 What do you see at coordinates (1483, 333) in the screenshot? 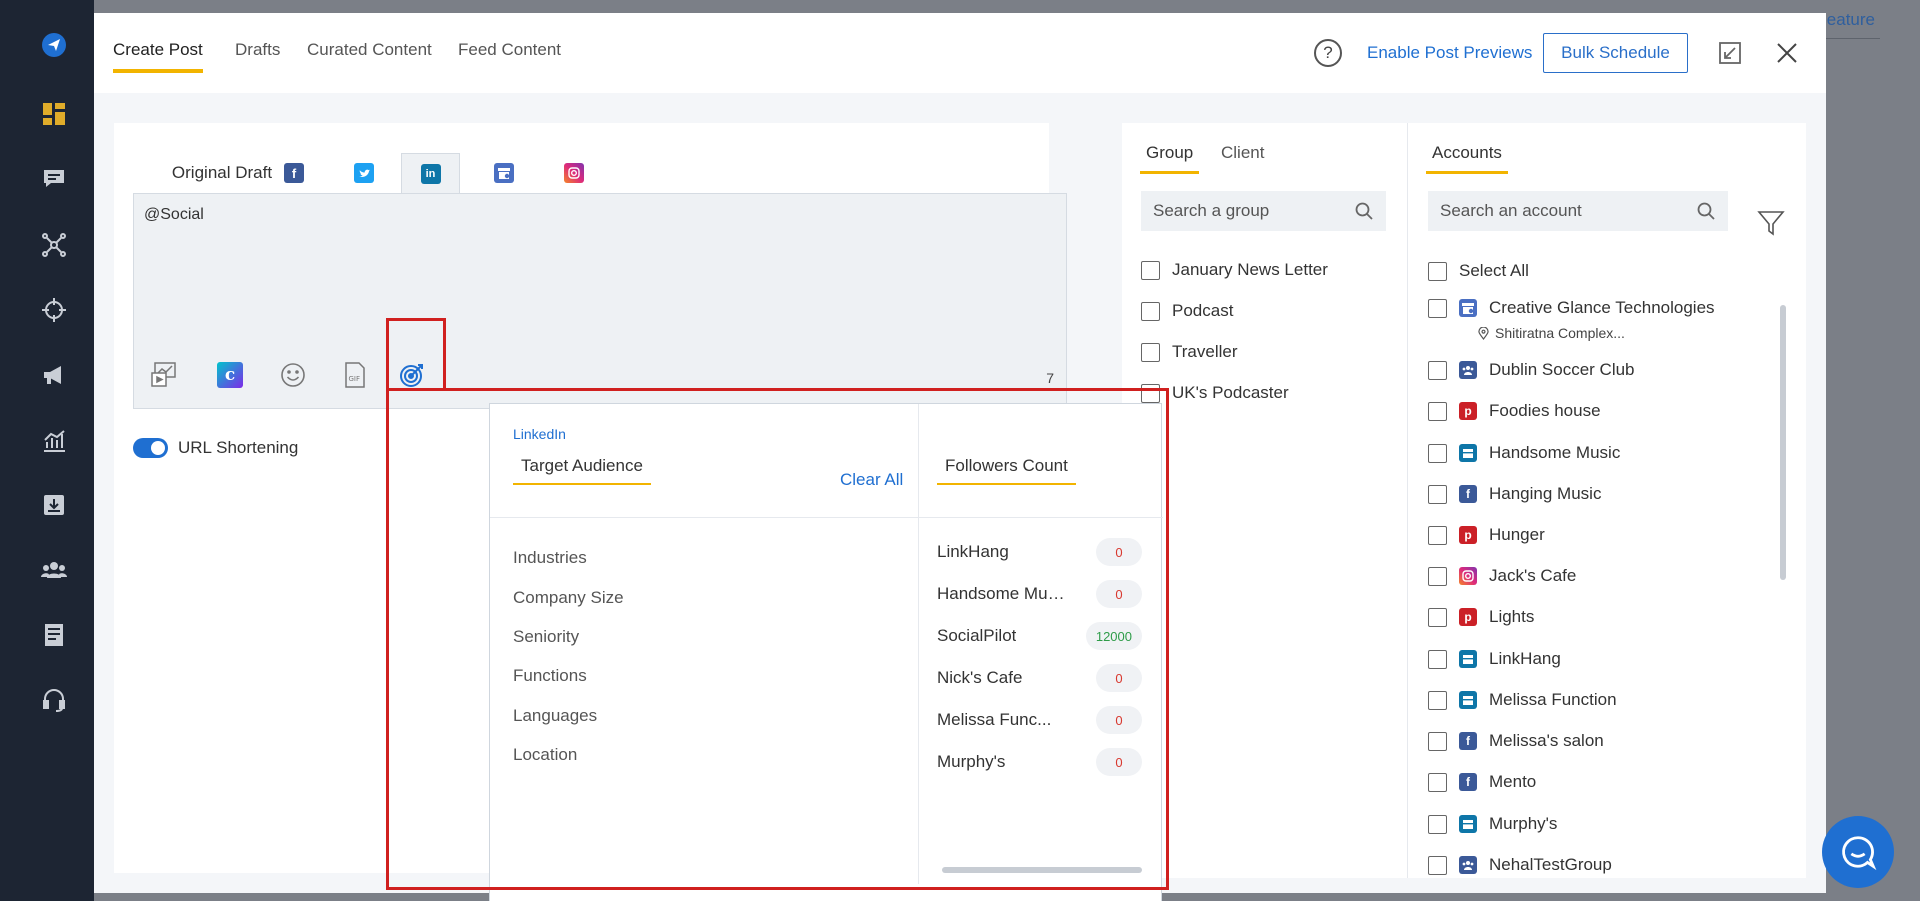
I see `location-pin-icon` at bounding box center [1483, 333].